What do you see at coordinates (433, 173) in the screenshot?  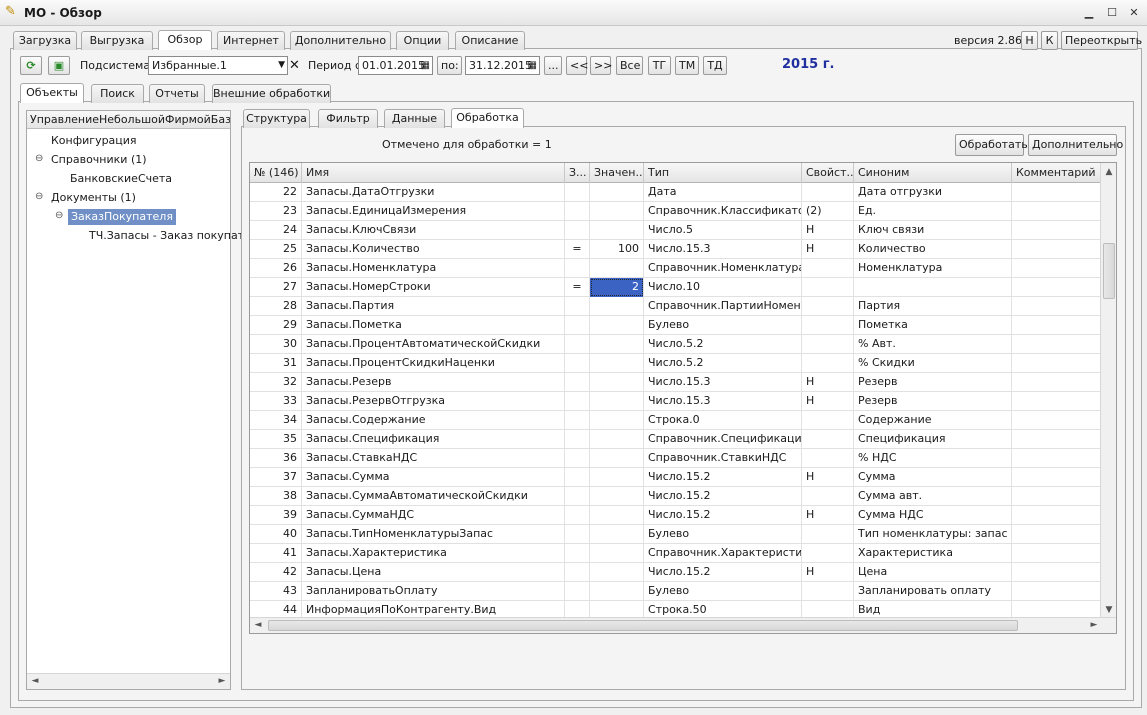 I see `column-header-1: Имя` at bounding box center [433, 173].